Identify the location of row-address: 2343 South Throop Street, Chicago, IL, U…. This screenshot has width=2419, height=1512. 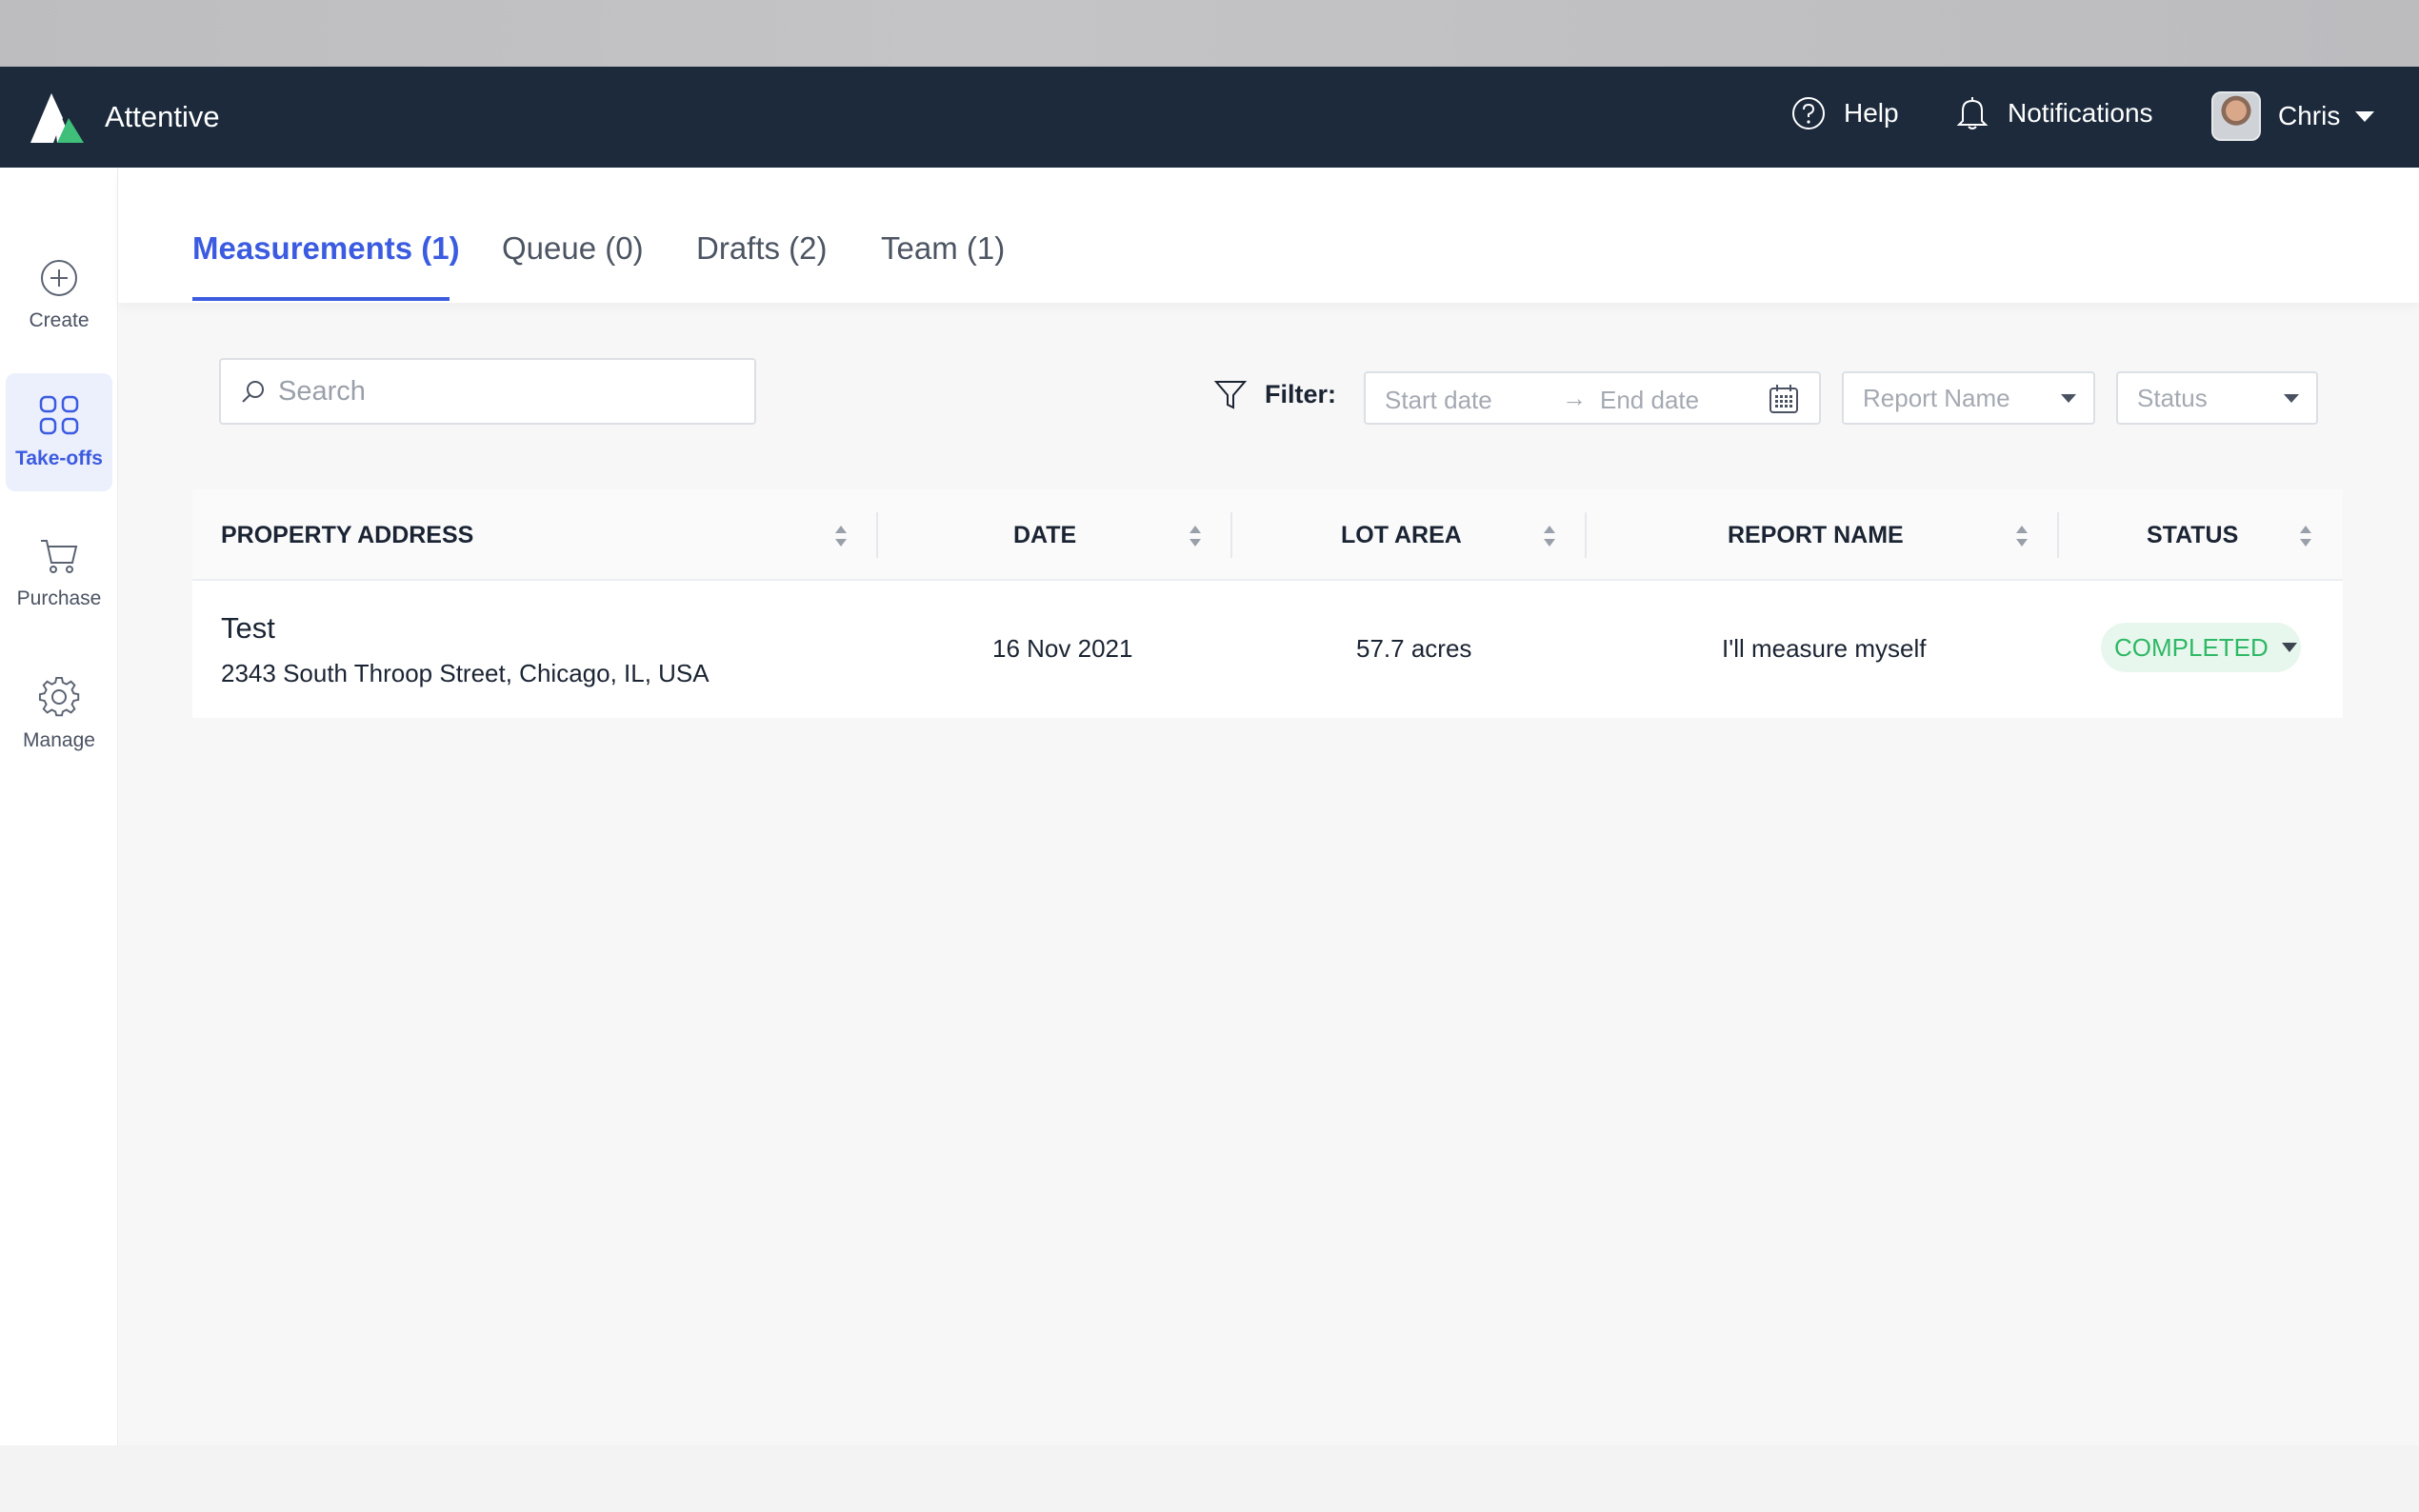
(465, 673).